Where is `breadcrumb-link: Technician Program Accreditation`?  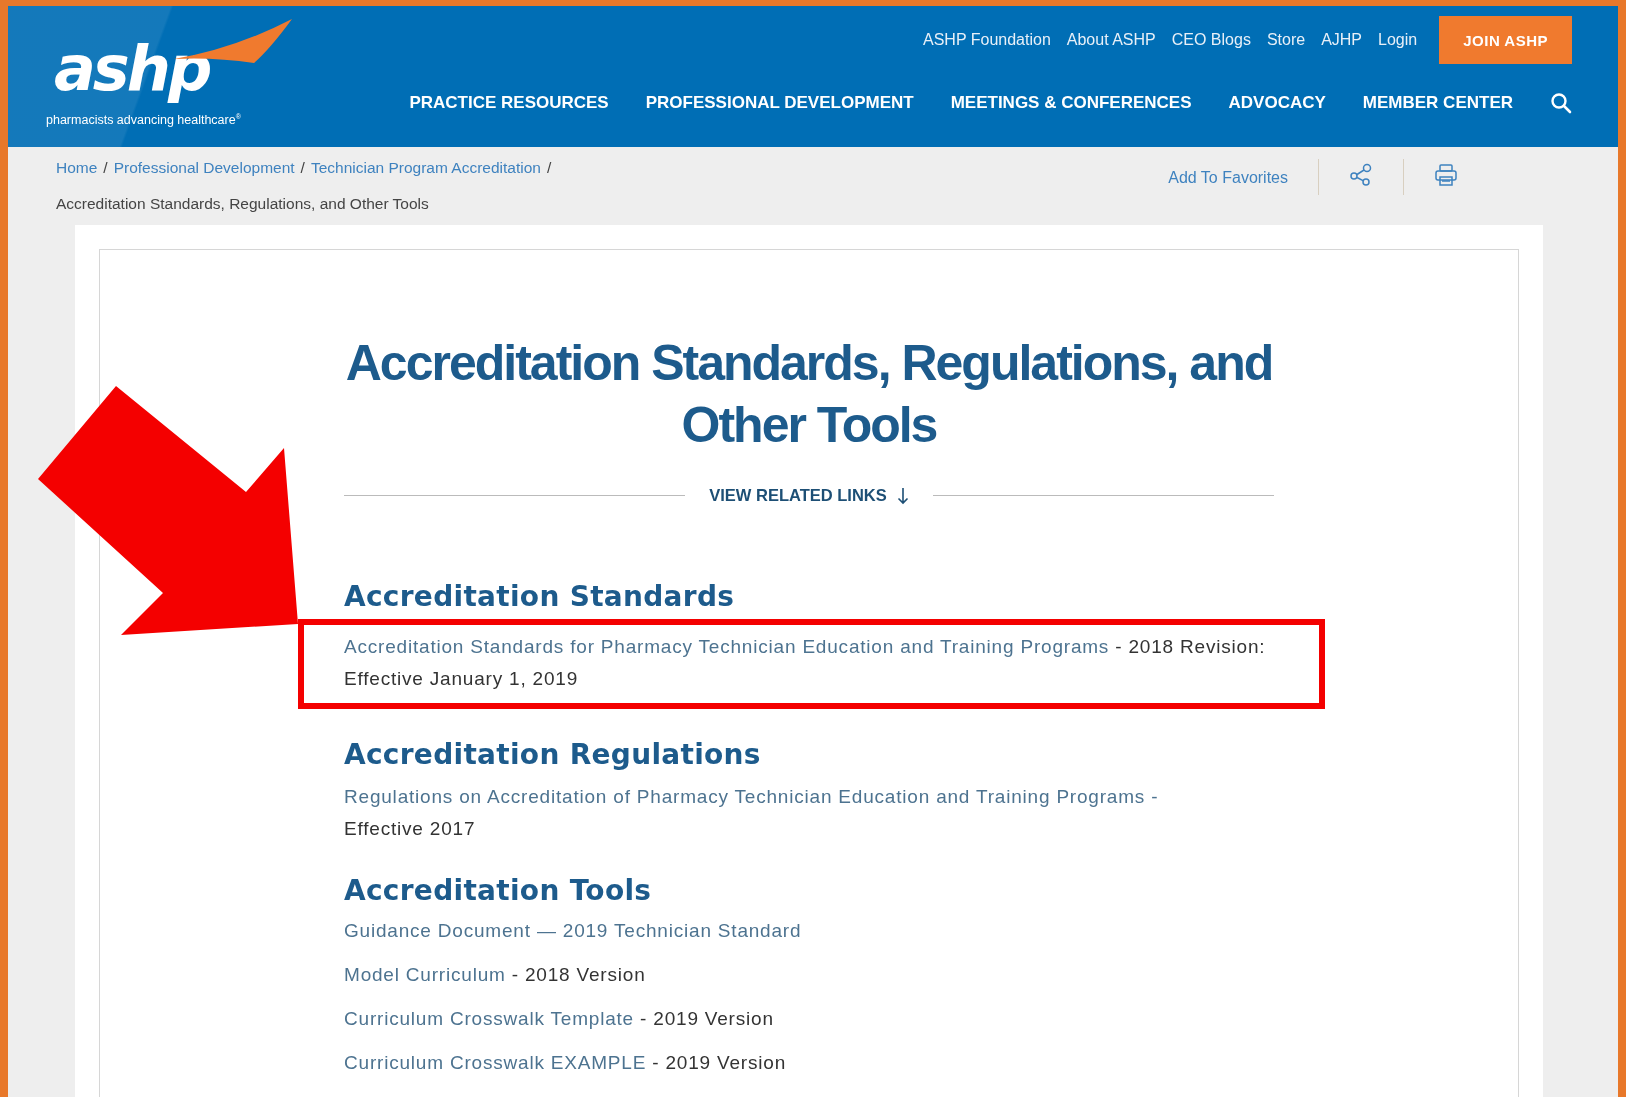 breadcrumb-link: Technician Program Accreditation is located at coordinates (425, 168).